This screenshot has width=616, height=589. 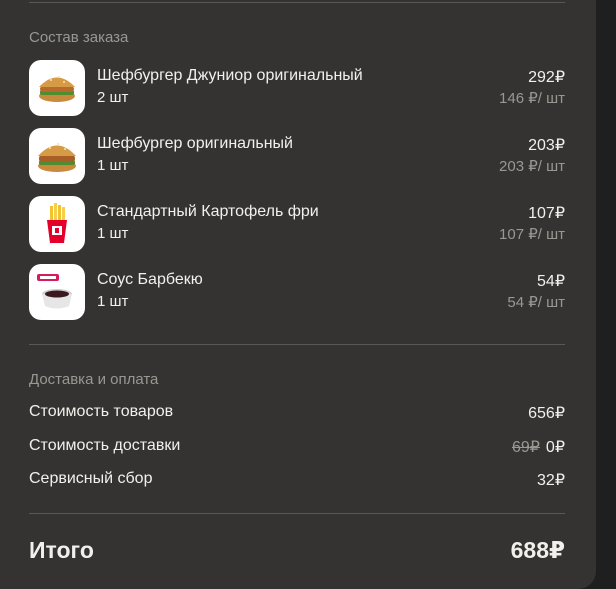 I want to click on row-label: Сервисный сбор, so click(x=91, y=478).